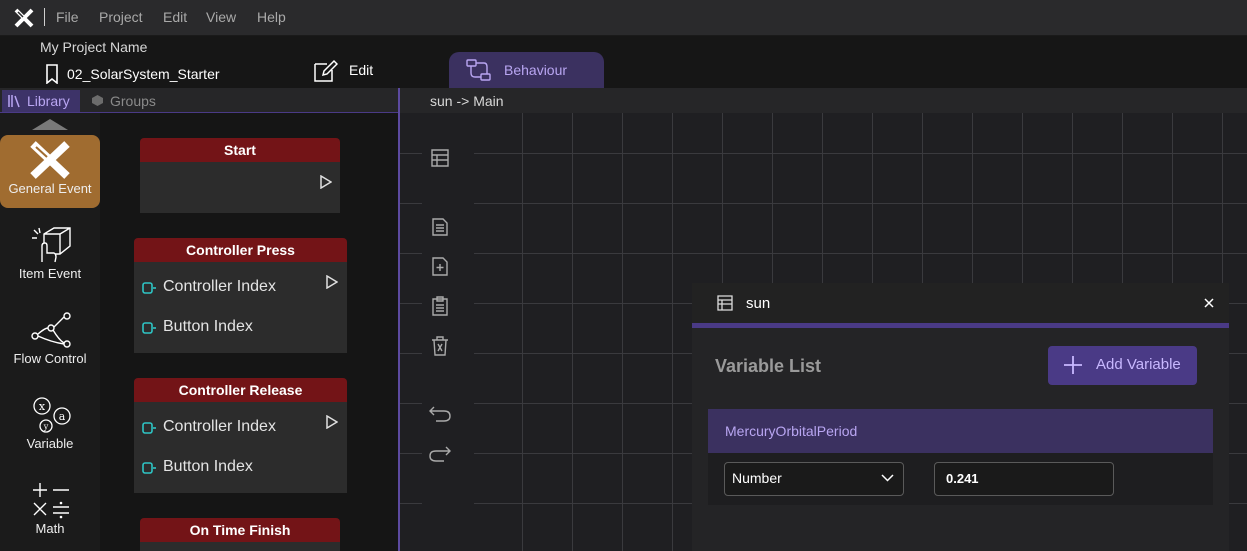 This screenshot has height=551, width=1247. I want to click on variable-name: MercuryOrbitalPeriod, so click(791, 431).